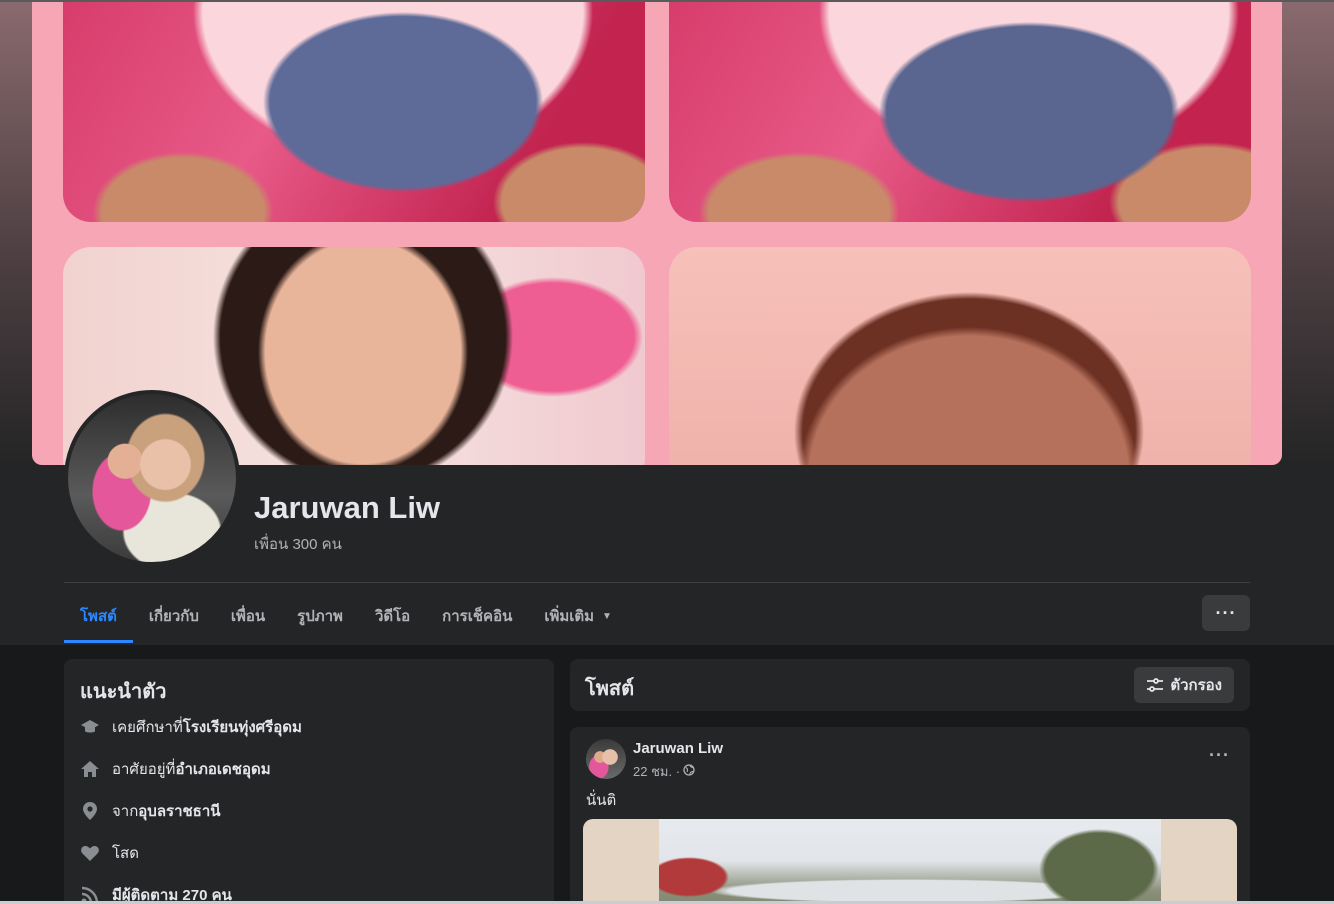 The width and height of the screenshot is (1334, 904). I want to click on filter-button: ตัวกรอง, so click(1184, 685).